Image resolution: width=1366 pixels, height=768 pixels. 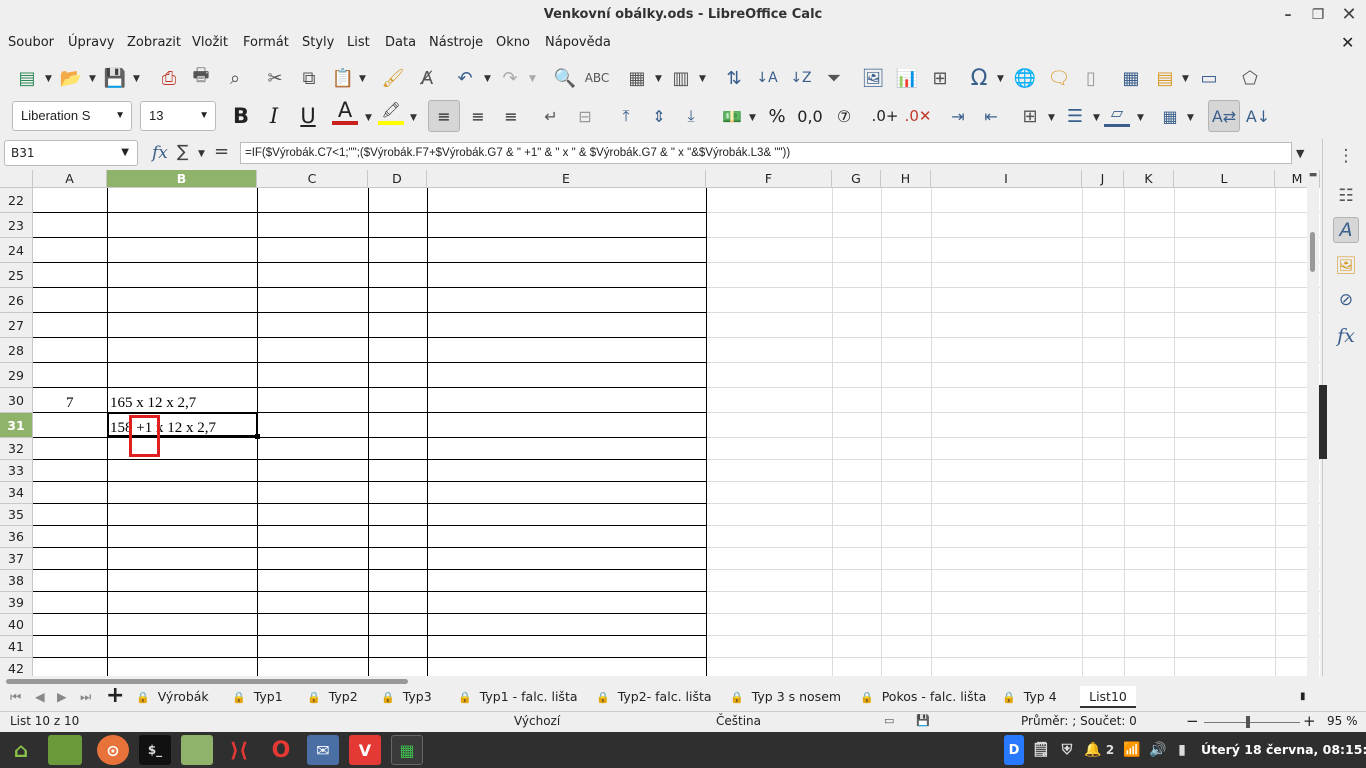 I want to click on special-character-dropdown-icon: ▼, so click(x=1000, y=79).